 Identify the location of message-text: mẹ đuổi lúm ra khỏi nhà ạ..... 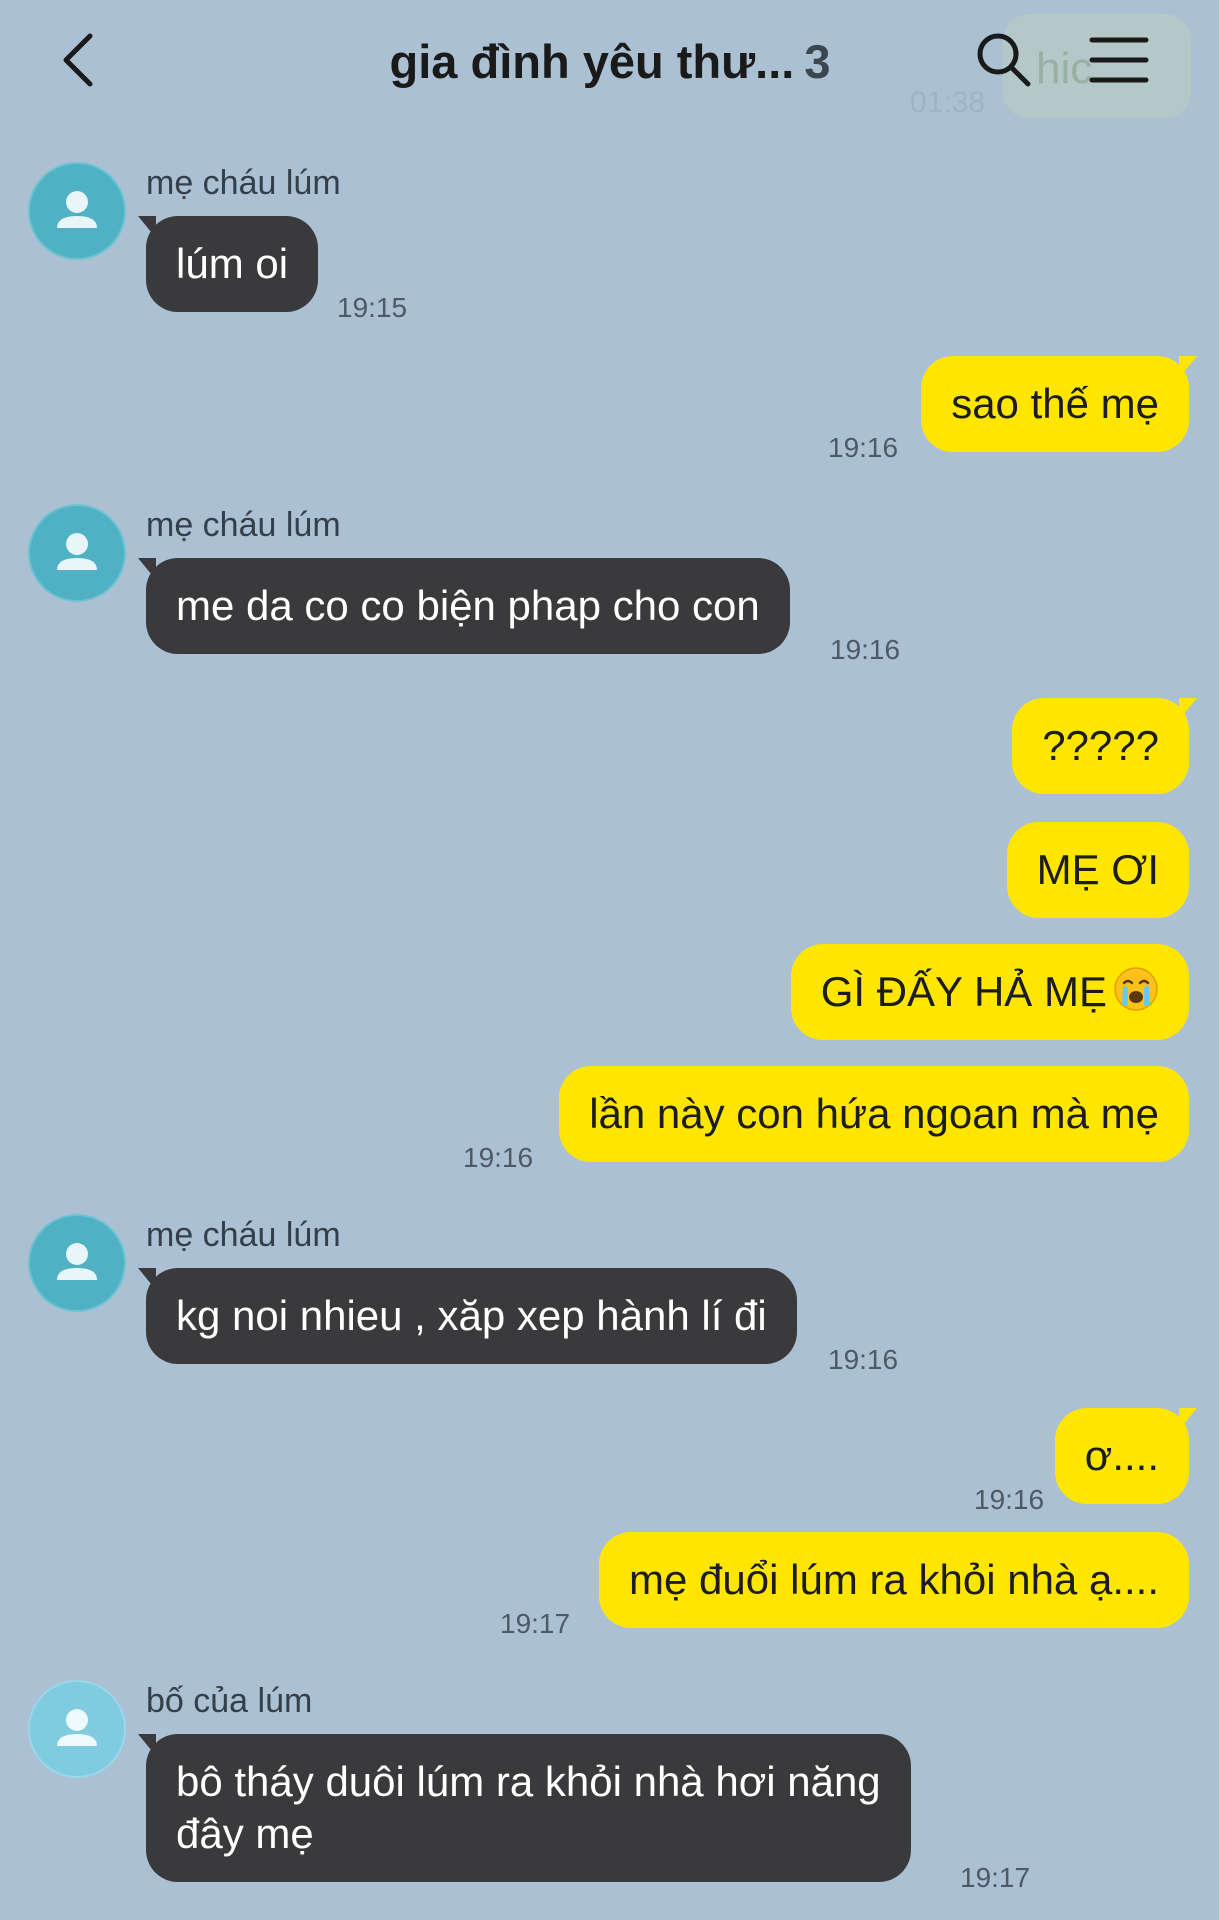
(894, 1579).